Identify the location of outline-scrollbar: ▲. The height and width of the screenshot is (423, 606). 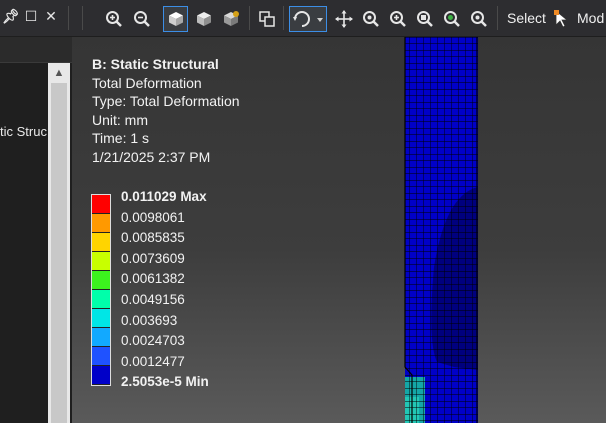
(59, 243).